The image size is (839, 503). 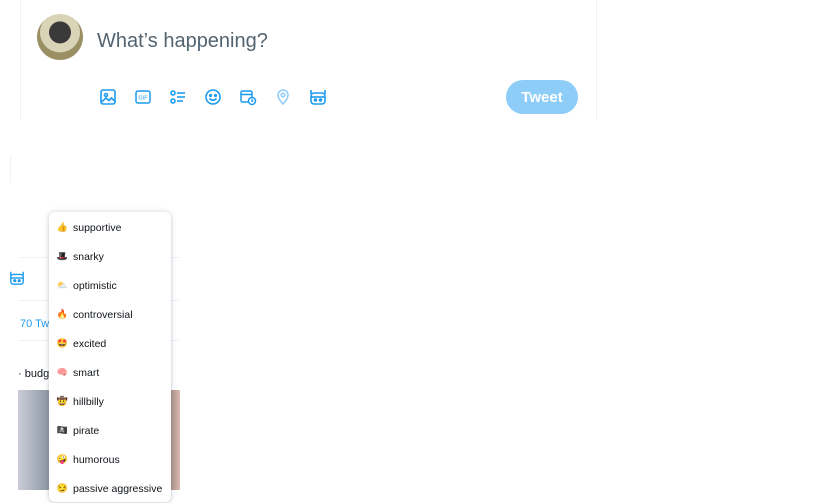 I want to click on menu-item-label: excited, so click(x=90, y=343).